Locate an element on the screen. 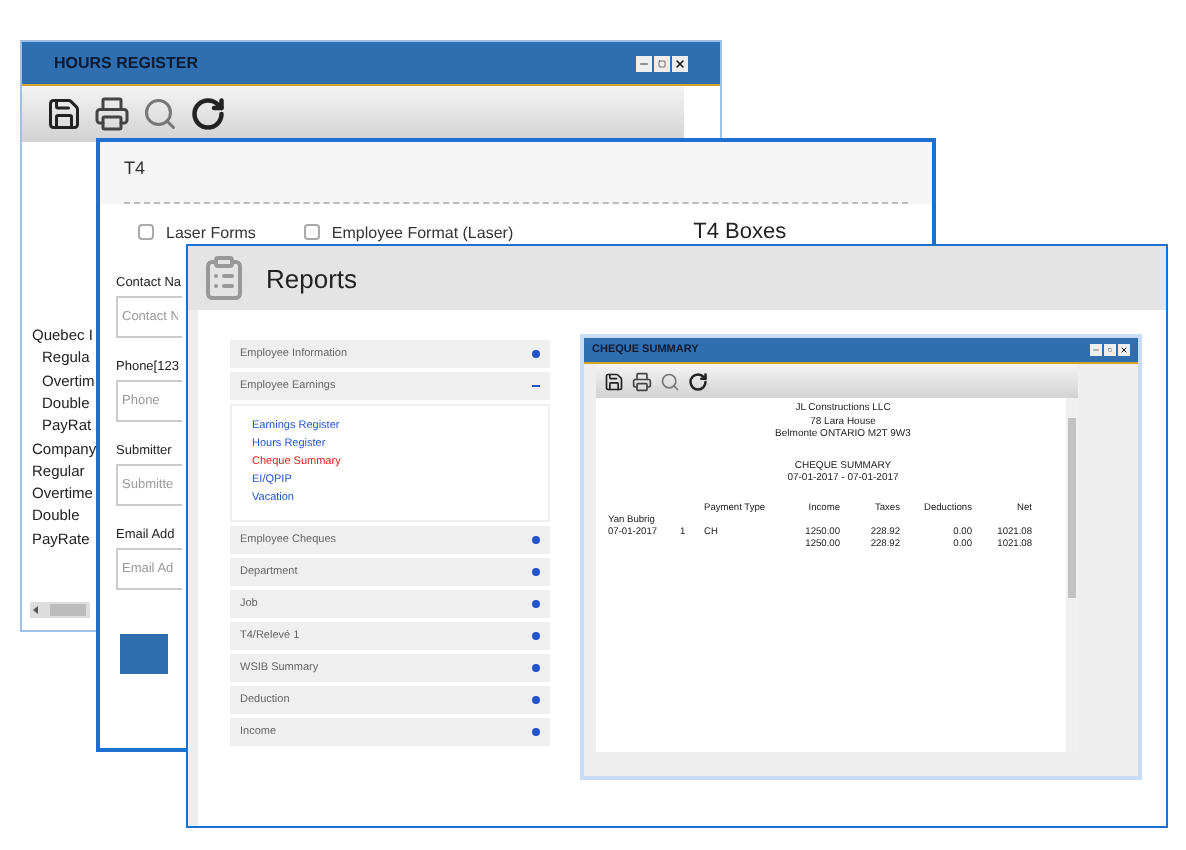  window-title: HOURS REGISTER is located at coordinates (126, 63).